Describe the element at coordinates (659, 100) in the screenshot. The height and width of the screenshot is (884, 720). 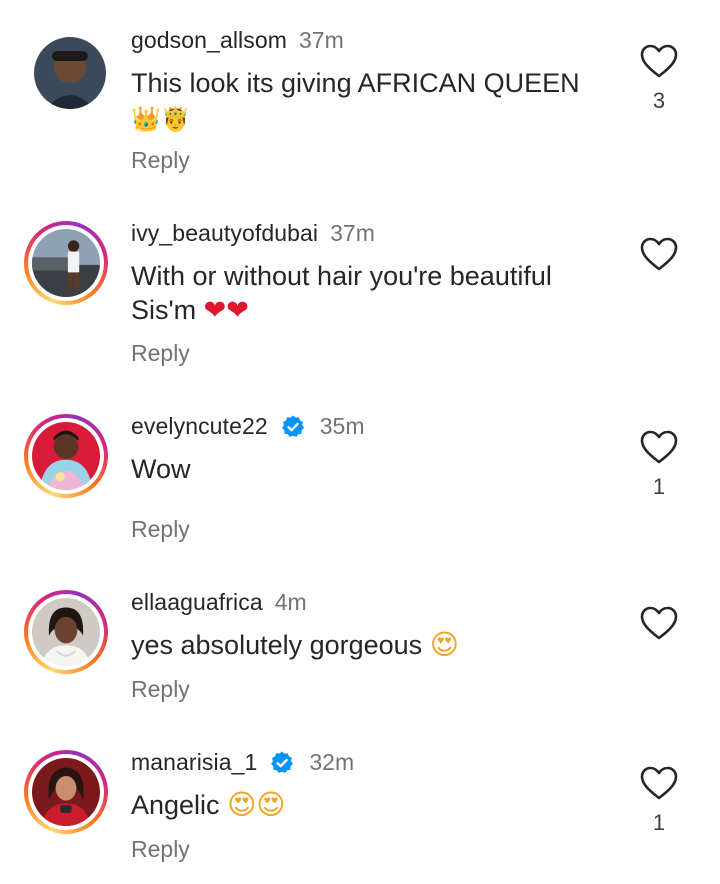
I see `like-count: 3` at that location.